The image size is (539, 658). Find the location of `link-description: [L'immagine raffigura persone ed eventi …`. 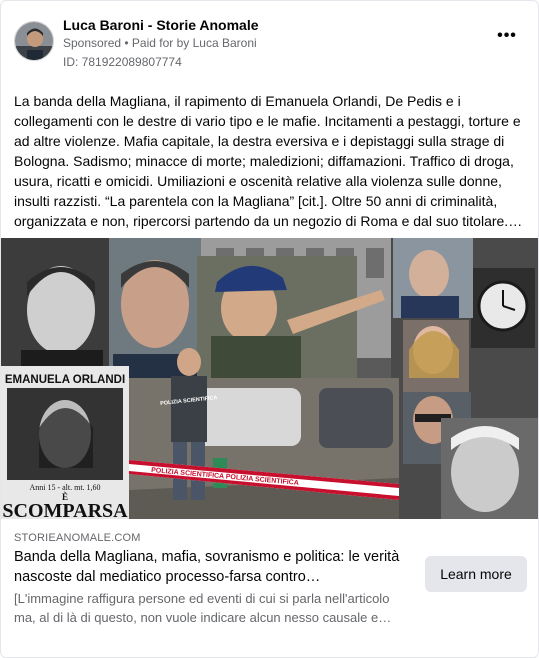

link-description: [L'immagine raffigura persone ed eventi … is located at coordinates (203, 608).